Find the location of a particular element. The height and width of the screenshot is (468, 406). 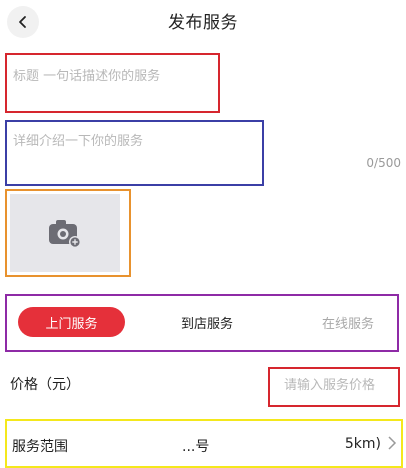

tab-online-service: 在线服务 is located at coordinates (348, 322).